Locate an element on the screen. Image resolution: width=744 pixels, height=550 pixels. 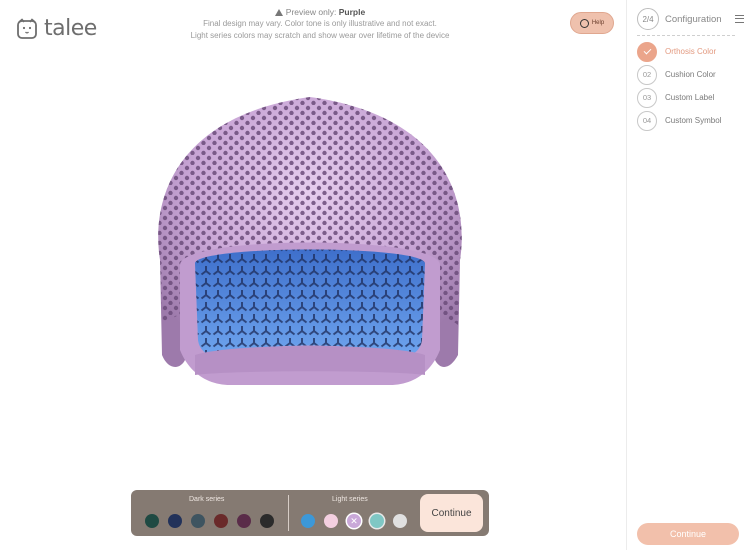
bear-logo-icon is located at coordinates (27, 28).